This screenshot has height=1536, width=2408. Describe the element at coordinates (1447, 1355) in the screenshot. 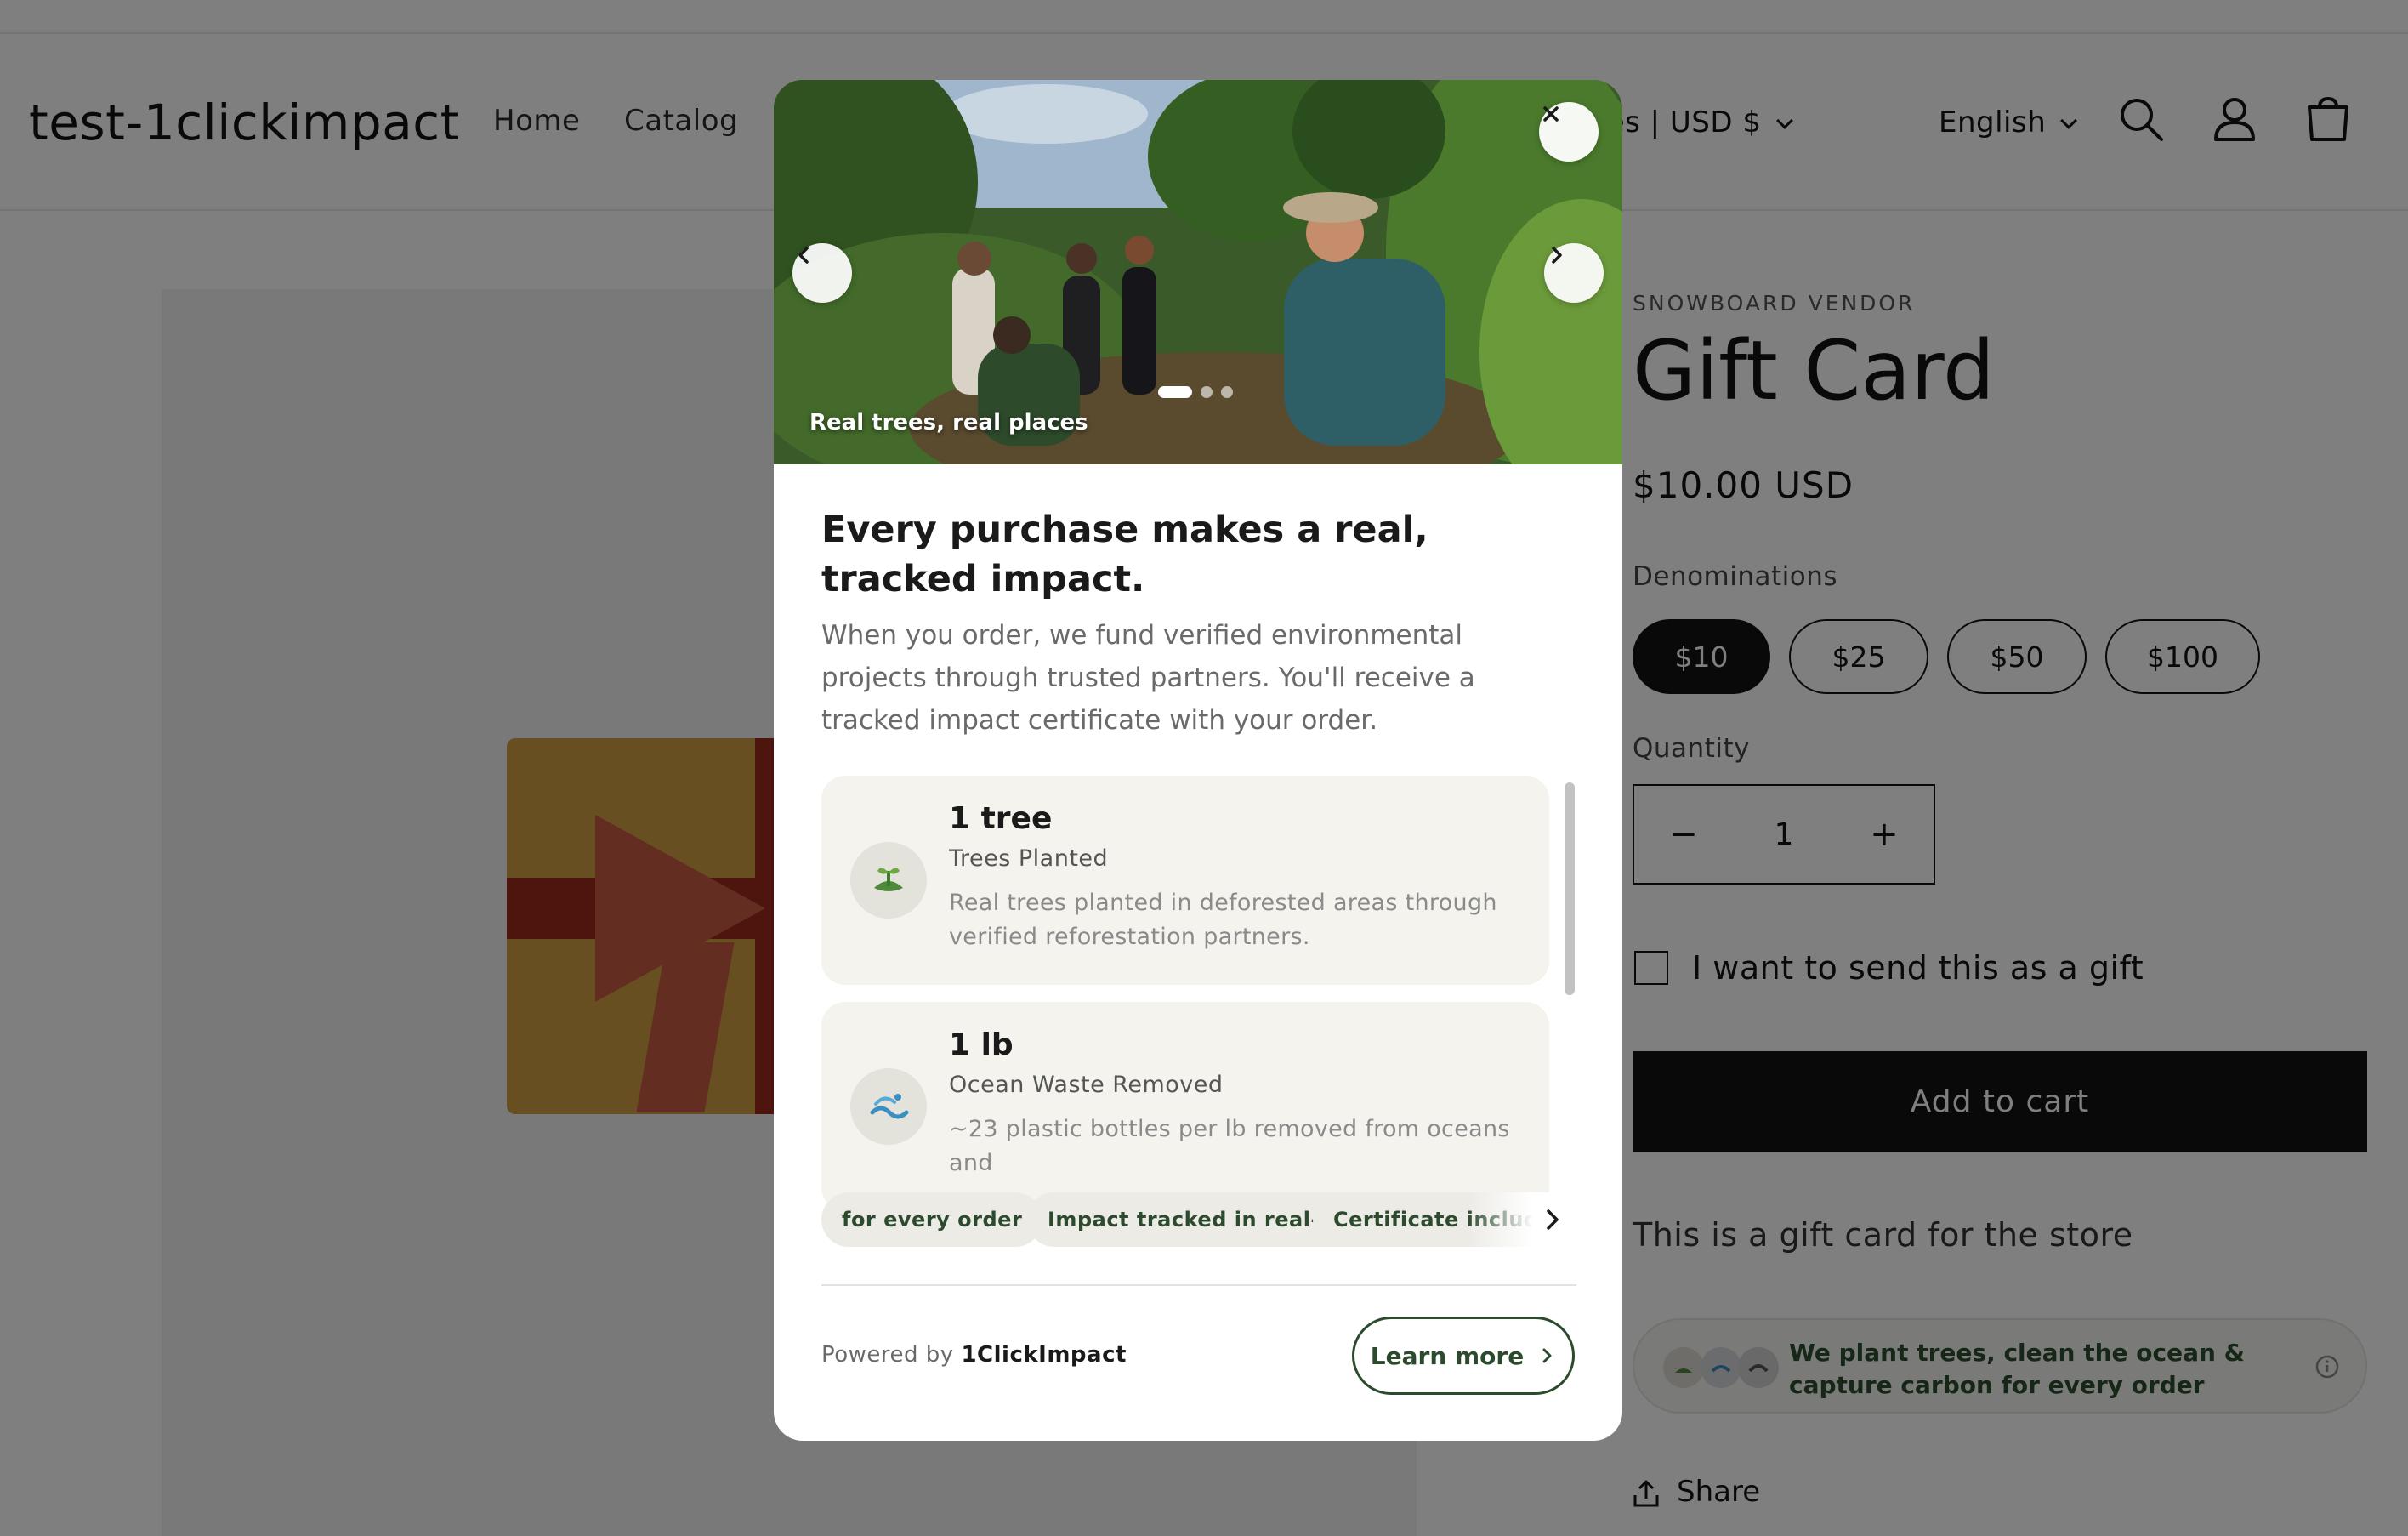

I see `learn-more-label: Learn more` at that location.